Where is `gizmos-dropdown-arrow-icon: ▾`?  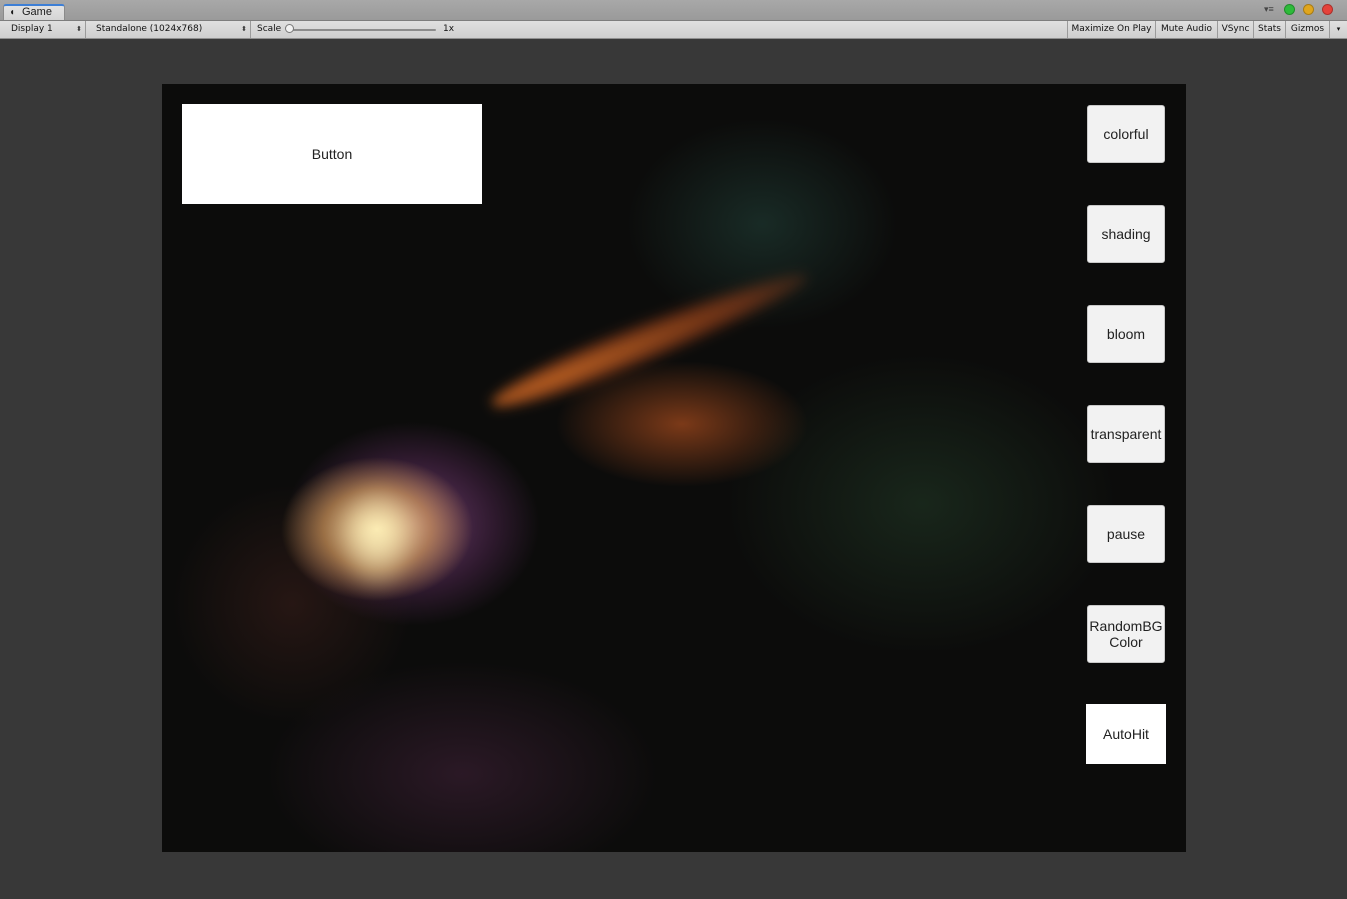 gizmos-dropdown-arrow-icon: ▾ is located at coordinates (1338, 29).